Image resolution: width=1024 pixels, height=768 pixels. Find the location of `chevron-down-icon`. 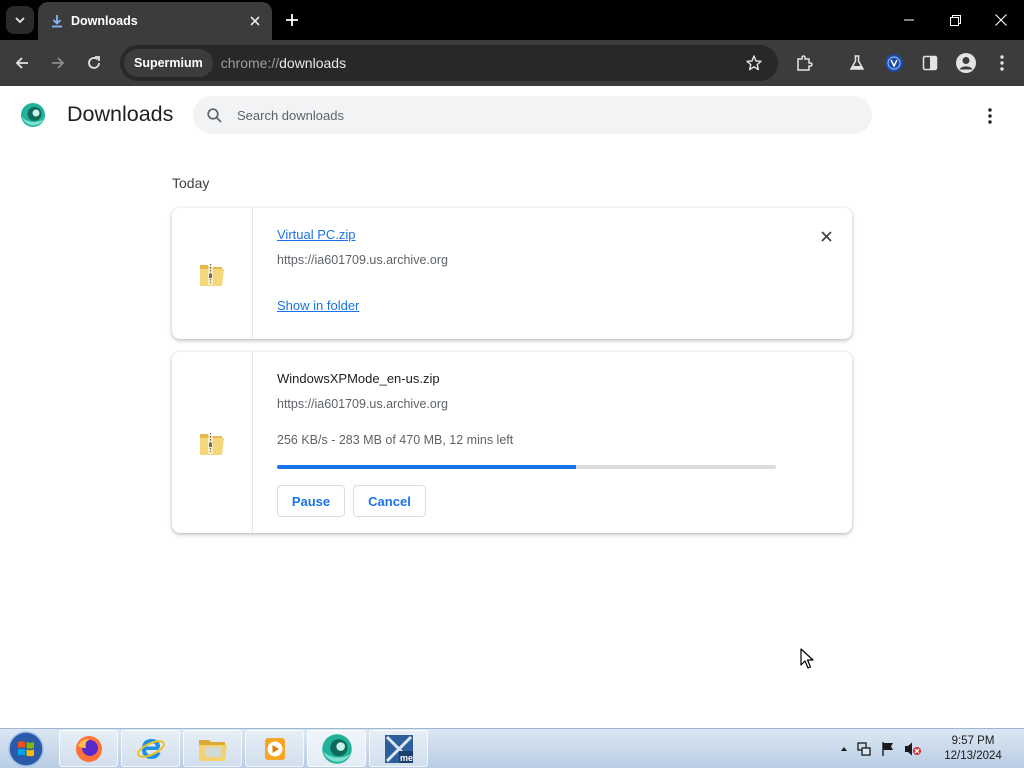

chevron-down-icon is located at coordinates (20, 20).